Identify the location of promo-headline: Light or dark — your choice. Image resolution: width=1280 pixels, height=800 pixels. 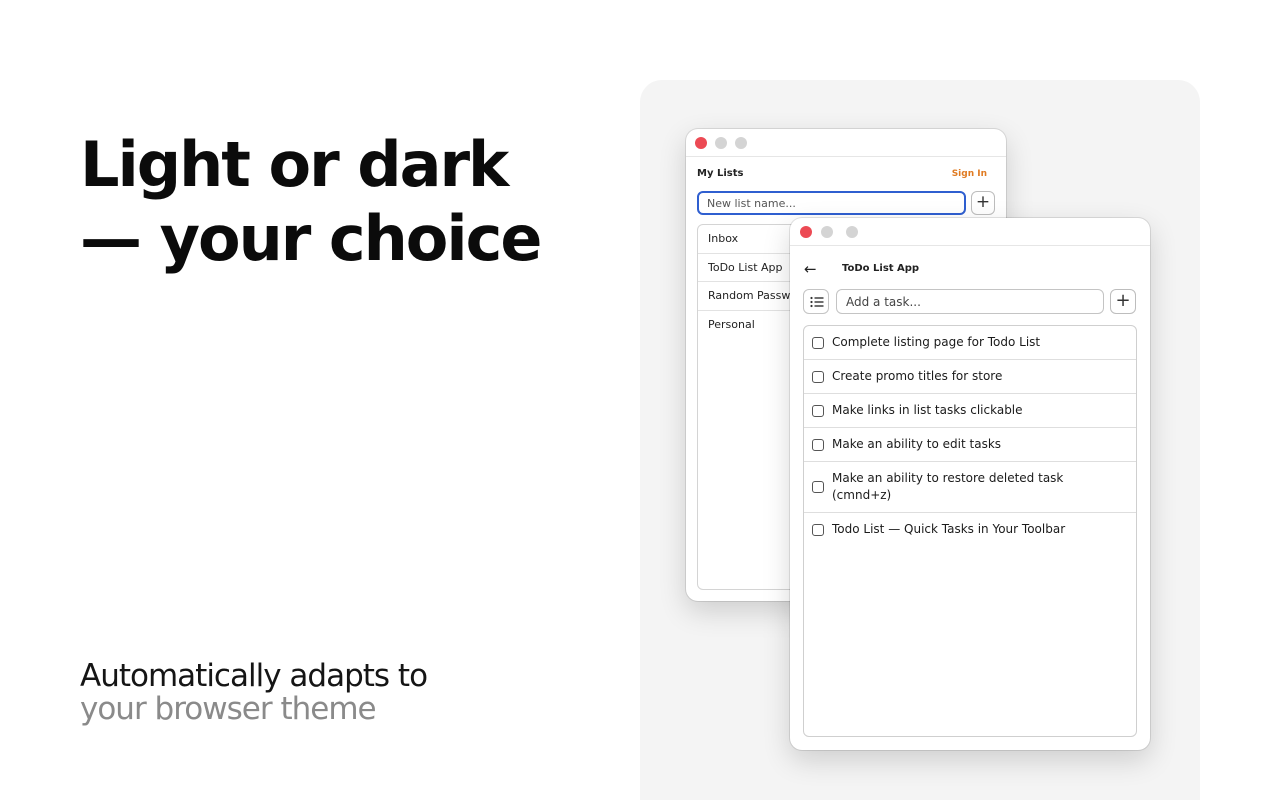
(350, 202).